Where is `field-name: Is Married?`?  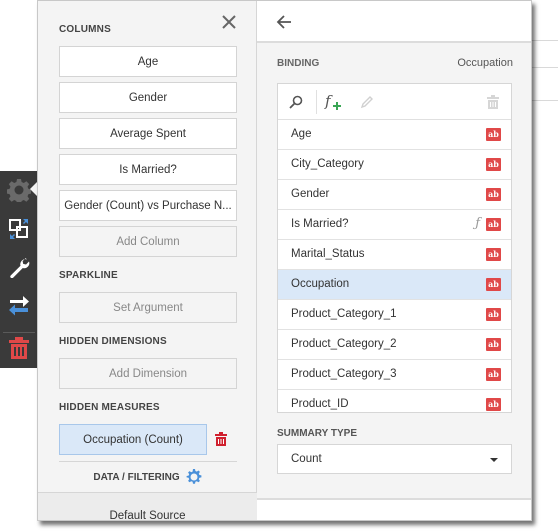
field-name: Is Married? is located at coordinates (320, 224).